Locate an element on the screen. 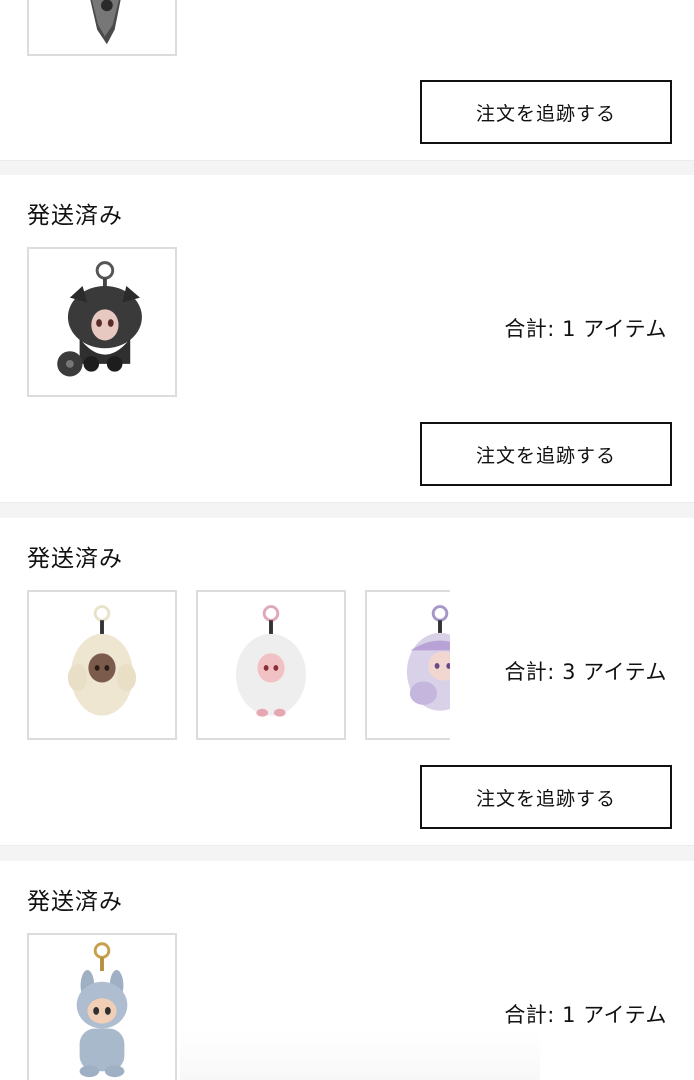 This screenshot has width=694, height=1080. order-card: 注文を追跡する is located at coordinates (347, 80).